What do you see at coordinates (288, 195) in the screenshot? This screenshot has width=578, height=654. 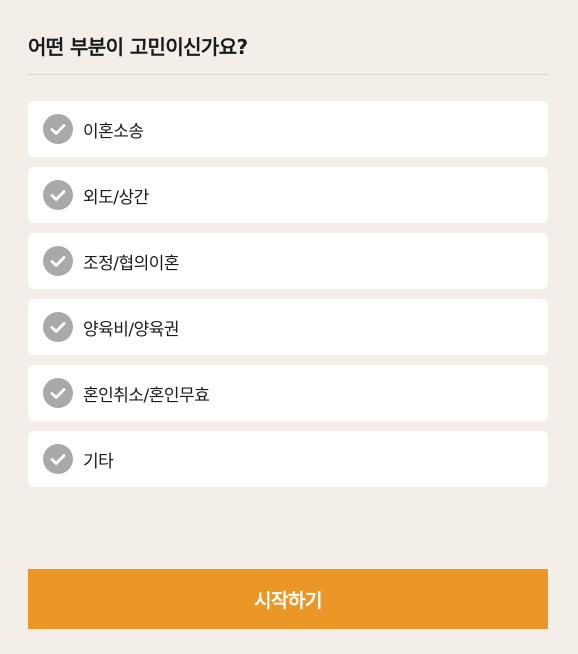 I see `option-affair: 외도/상간` at bounding box center [288, 195].